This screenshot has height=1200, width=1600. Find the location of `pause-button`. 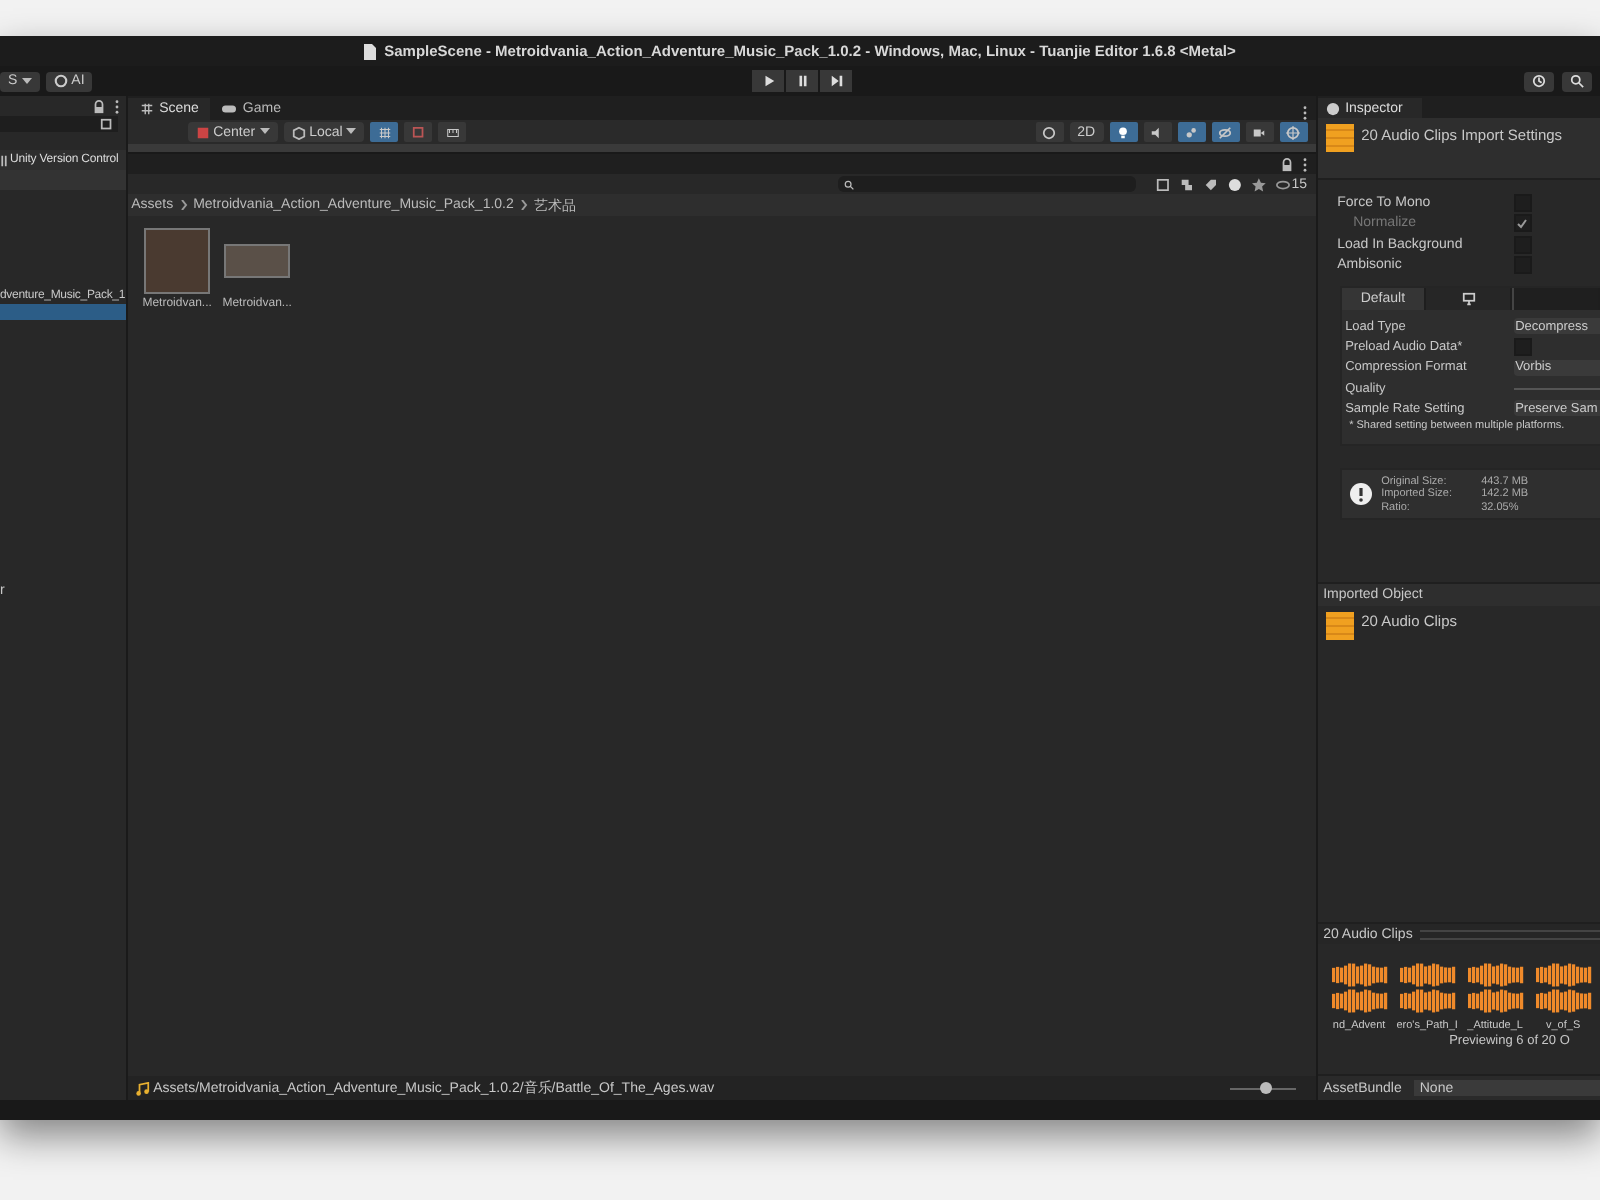

pause-button is located at coordinates (802, 81).